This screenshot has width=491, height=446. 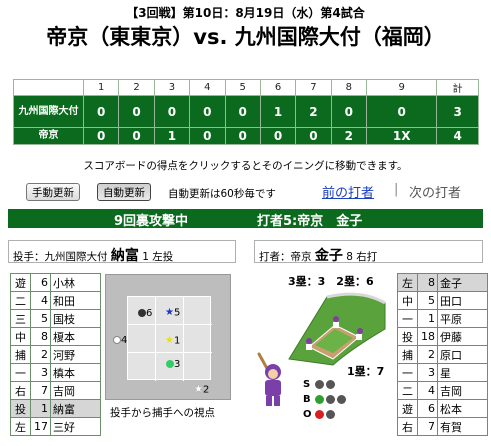 I want to click on lineup-player: 河野, so click(x=75, y=354).